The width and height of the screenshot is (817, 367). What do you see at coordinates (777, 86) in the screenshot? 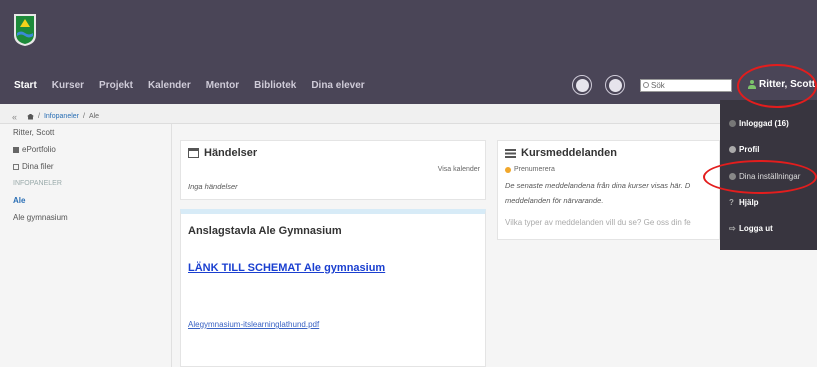
I see `annotation-circle-user` at bounding box center [777, 86].